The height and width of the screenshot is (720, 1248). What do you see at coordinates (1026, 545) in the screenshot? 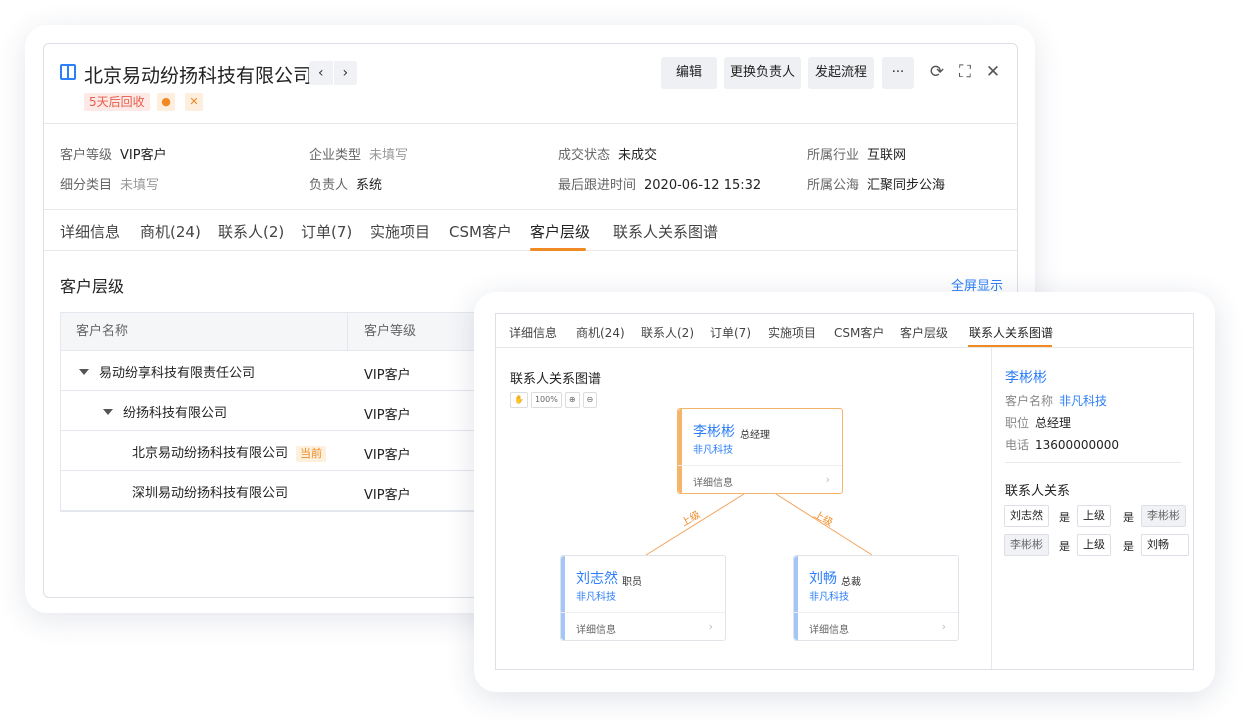
I see `relation-person-a: 李彬彬` at bounding box center [1026, 545].